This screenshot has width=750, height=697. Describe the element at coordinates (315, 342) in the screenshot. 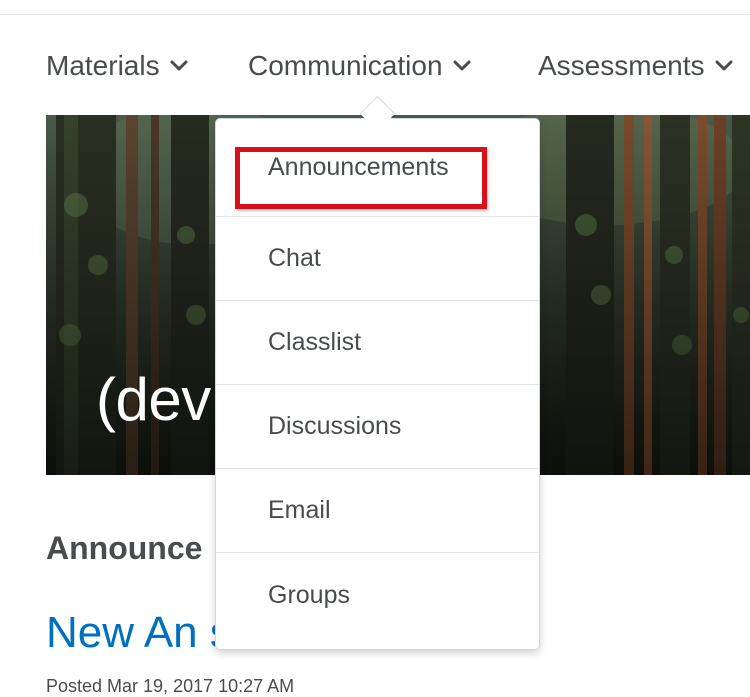

I see `menu-item-label: Classlist` at that location.